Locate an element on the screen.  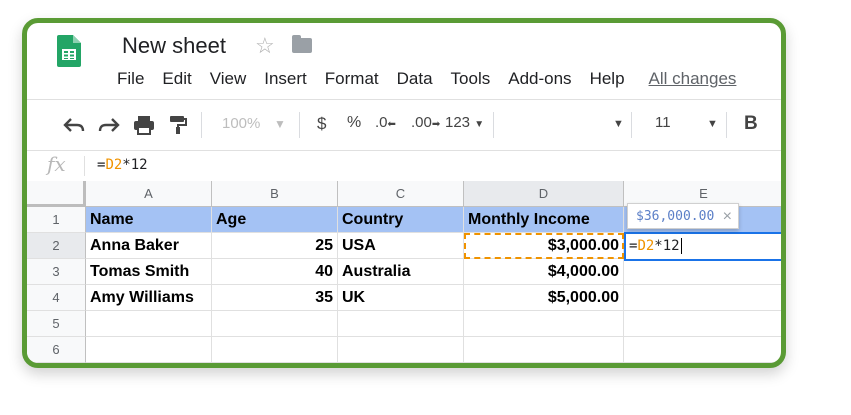
cell-b6 is located at coordinates (275, 350).